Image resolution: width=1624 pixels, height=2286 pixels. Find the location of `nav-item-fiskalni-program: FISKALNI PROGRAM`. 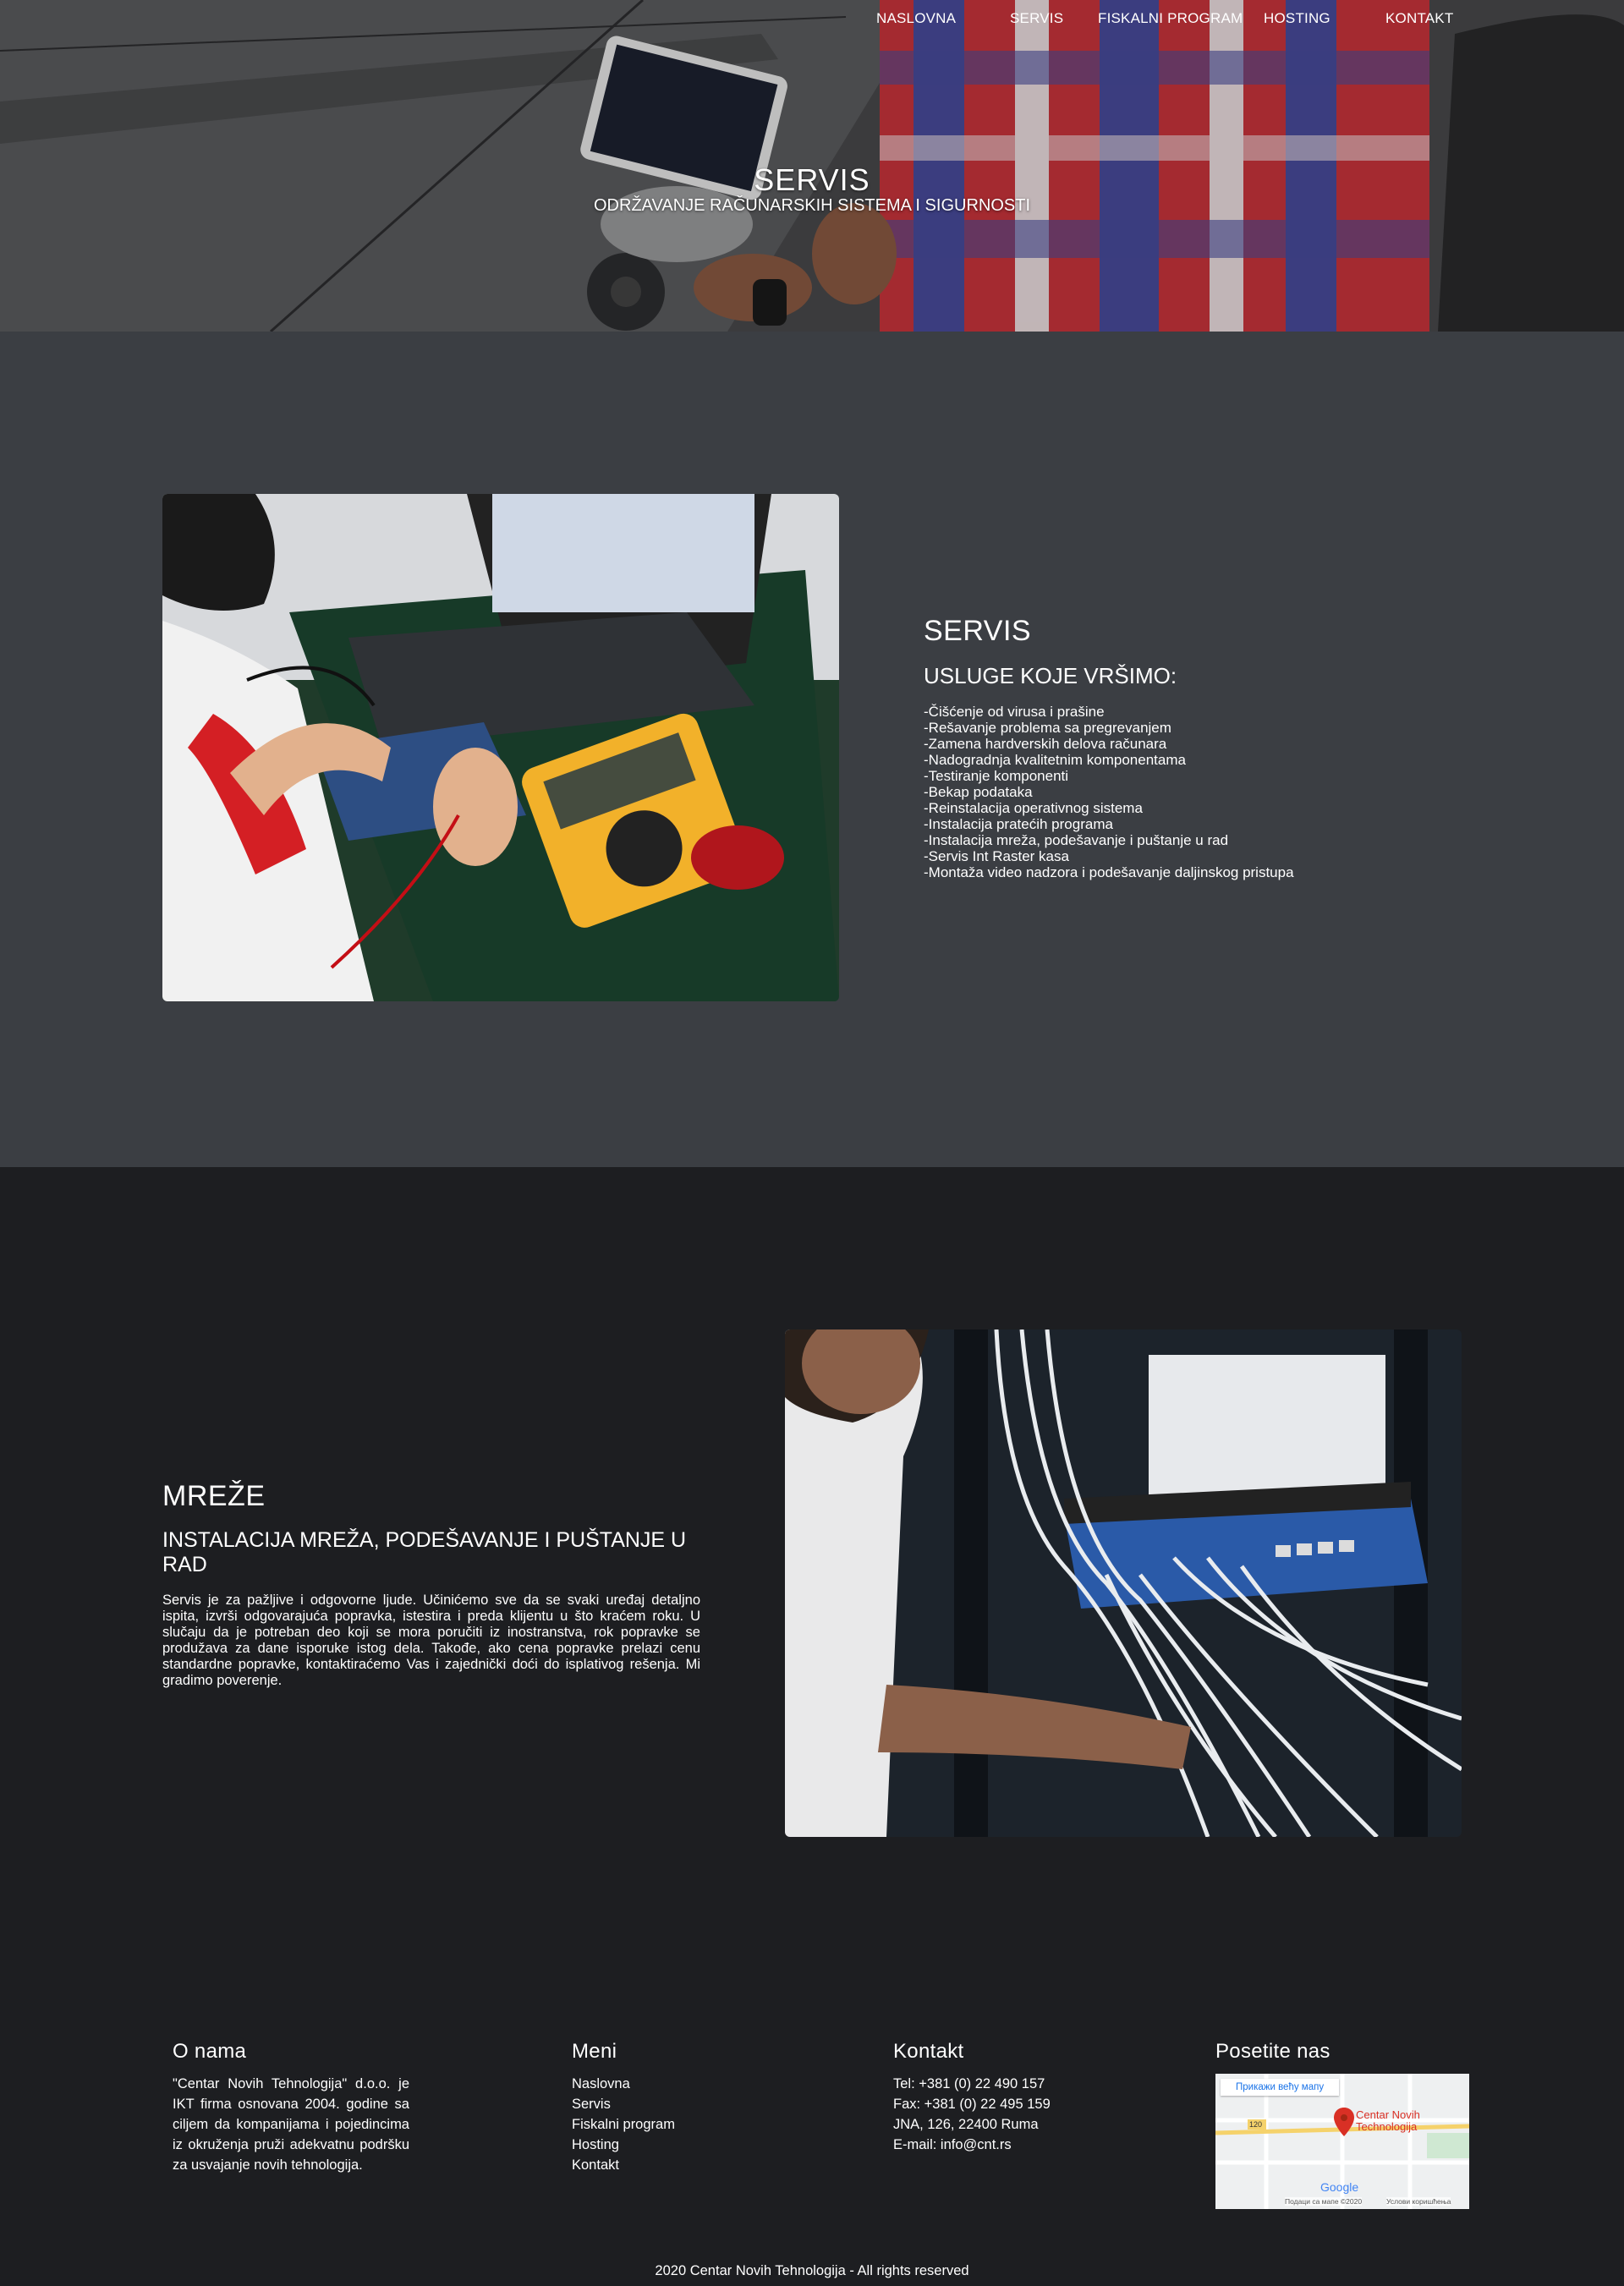

nav-item-fiskalni-program: FISKALNI PROGRAM is located at coordinates (1171, 18).